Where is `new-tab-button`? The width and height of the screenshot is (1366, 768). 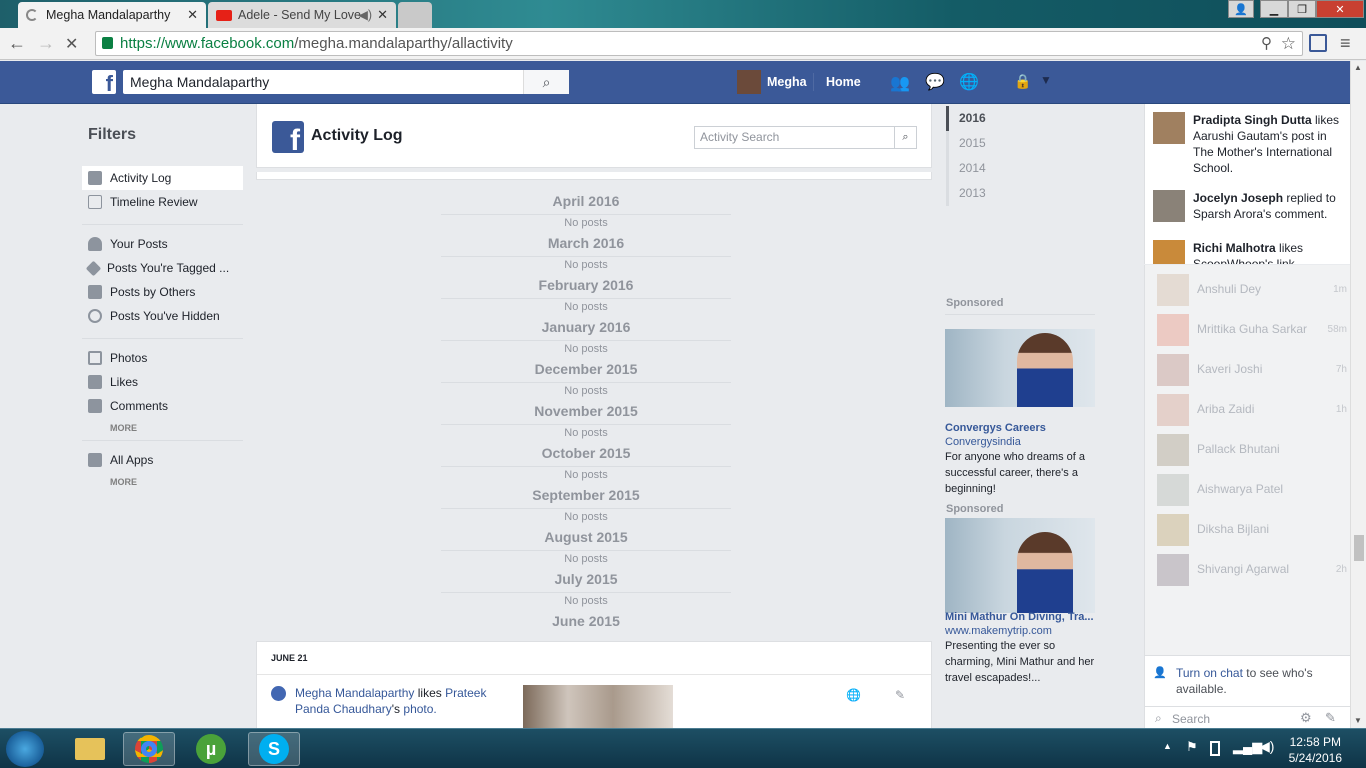
new-tab-button is located at coordinates (415, 15).